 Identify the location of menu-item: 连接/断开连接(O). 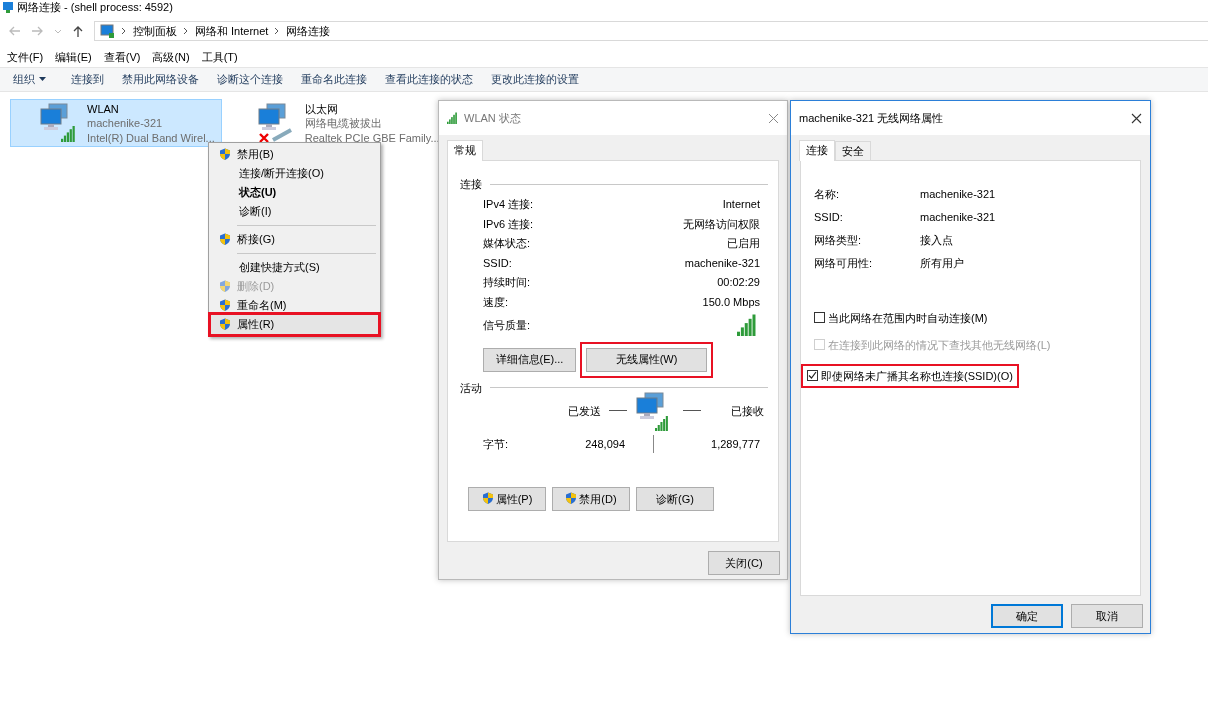
(294, 173).